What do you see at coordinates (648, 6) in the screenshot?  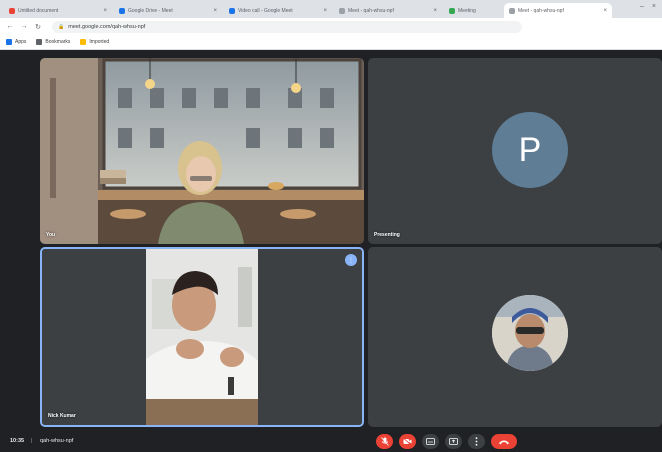 I see `window-controls: – ×` at bounding box center [648, 6].